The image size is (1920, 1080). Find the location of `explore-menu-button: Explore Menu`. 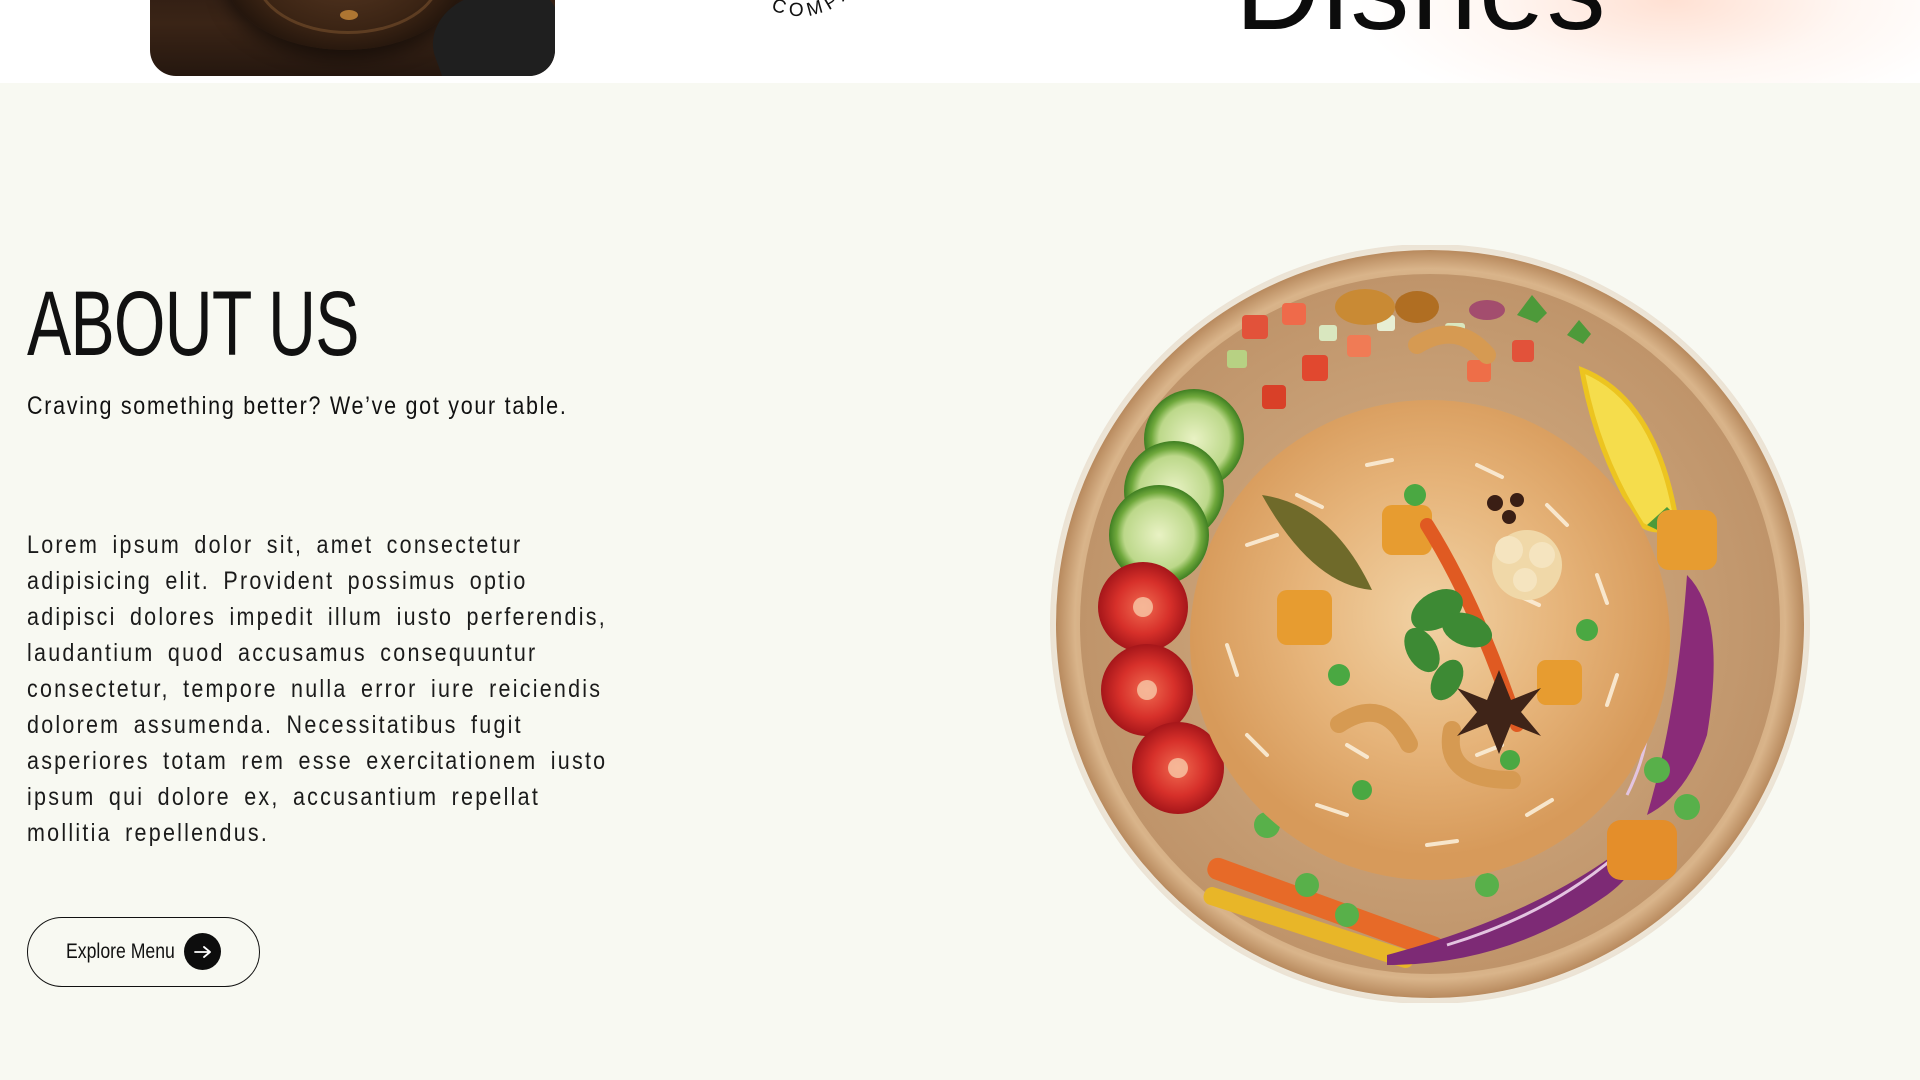

explore-menu-button: Explore Menu is located at coordinates (143, 952).